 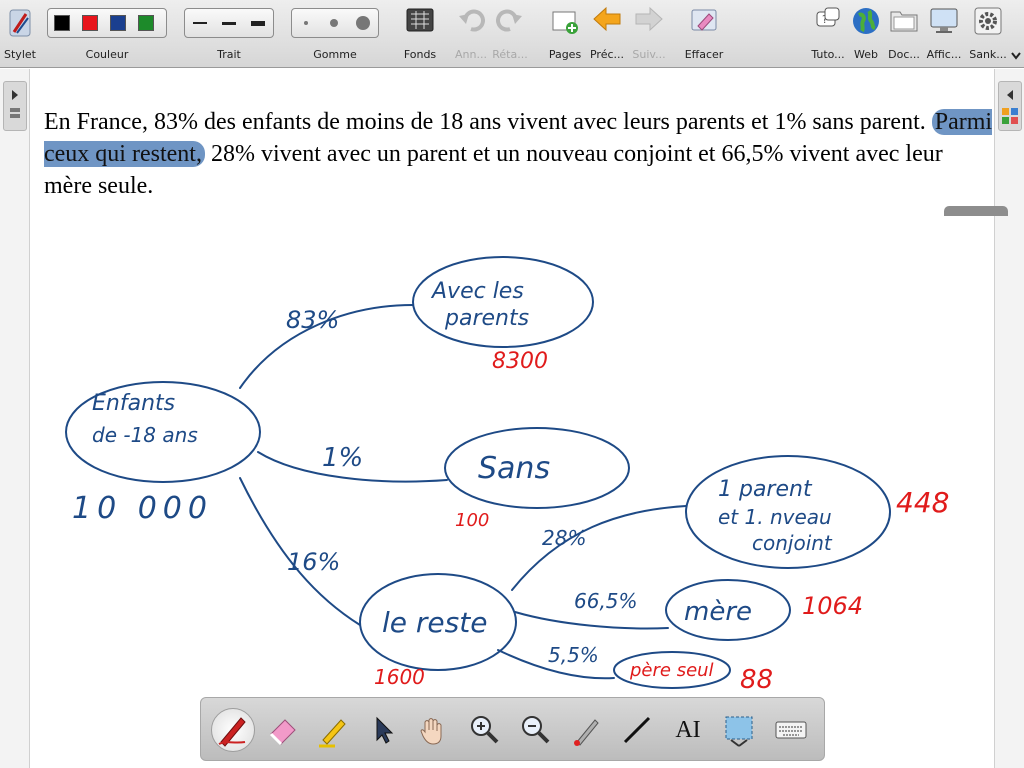 I want to click on zoom-in-icon, so click(x=485, y=730).